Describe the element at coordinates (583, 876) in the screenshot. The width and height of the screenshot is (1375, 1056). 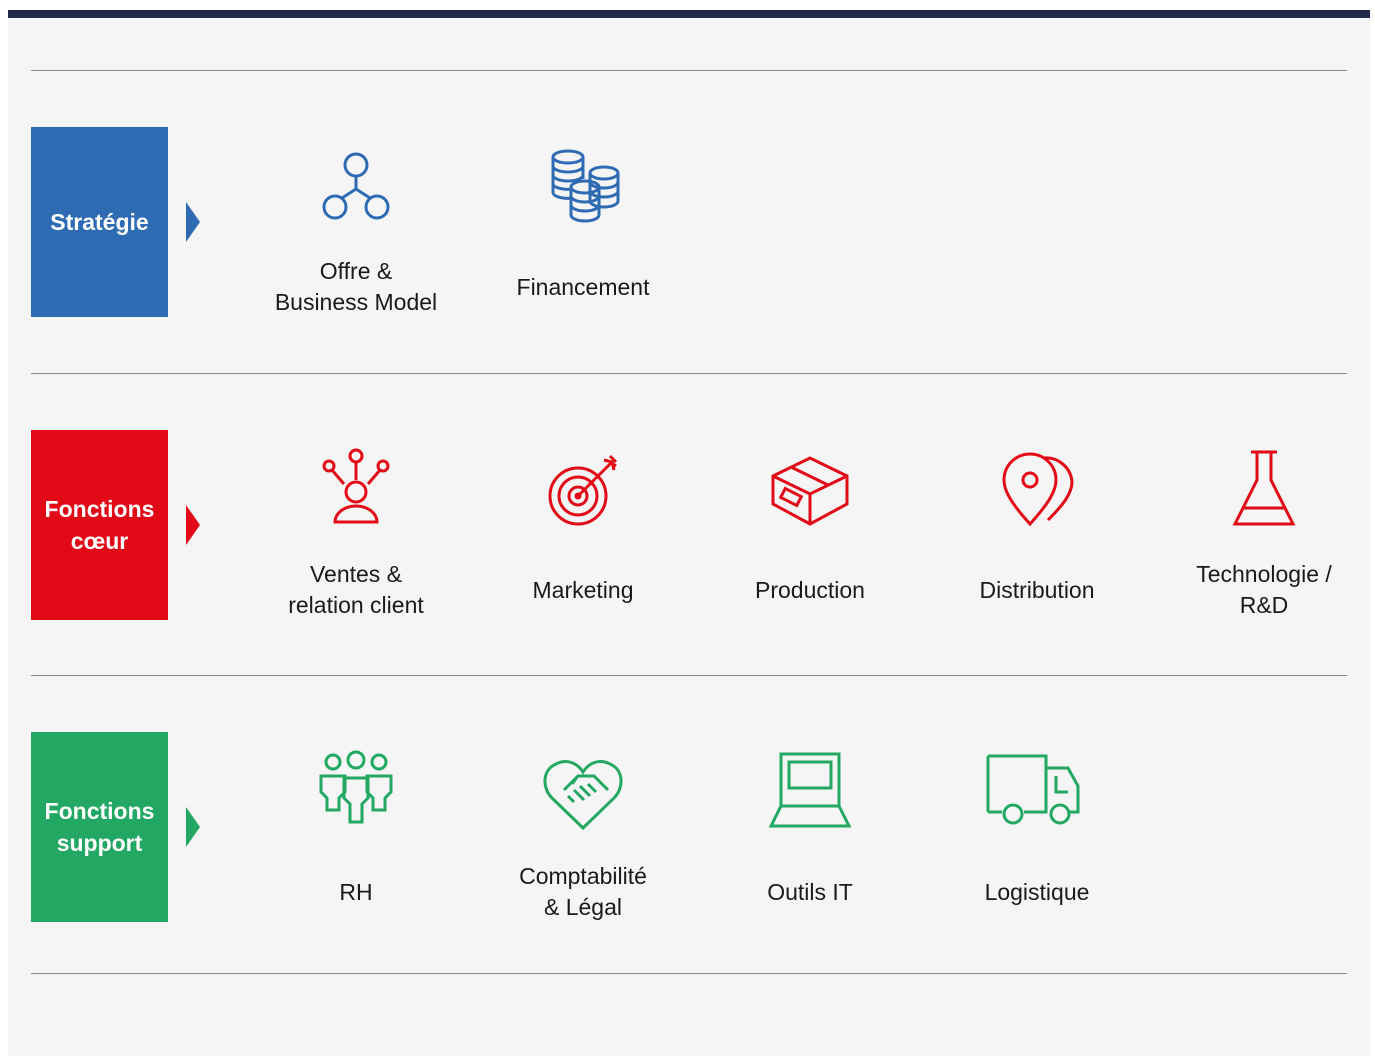
I see `item-label: Comptabilité` at that location.